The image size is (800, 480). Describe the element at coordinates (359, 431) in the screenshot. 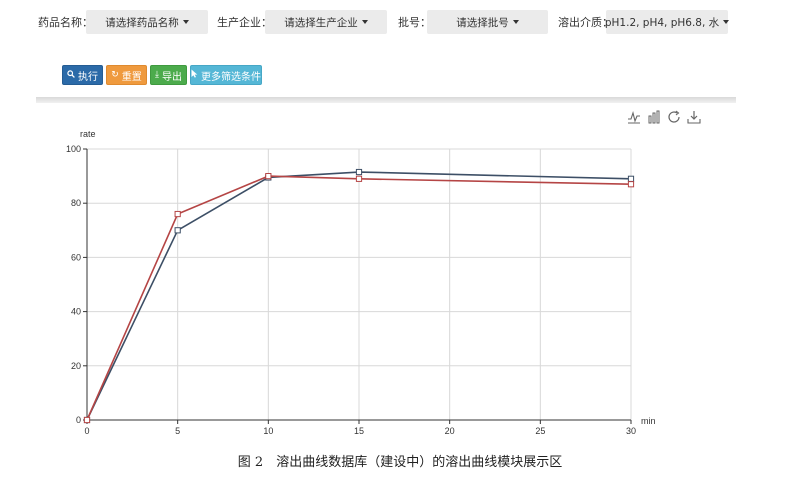

I see `x-tick-label: 15` at that location.